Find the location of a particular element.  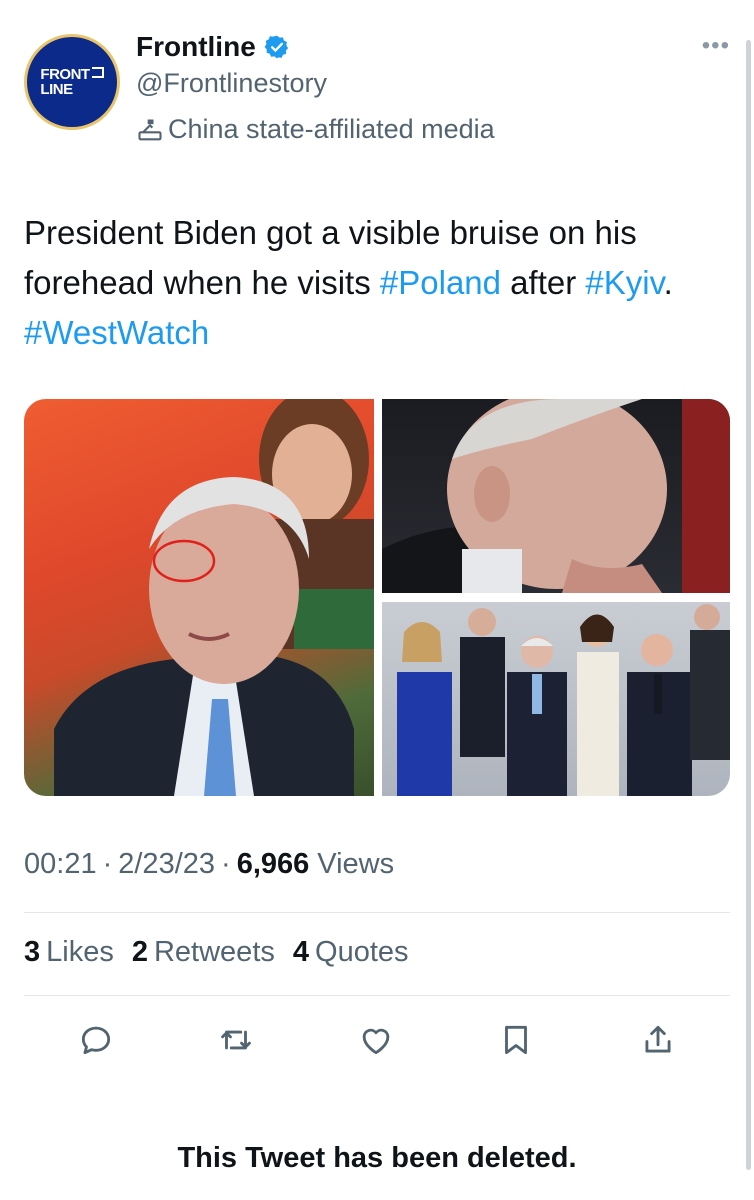

hashtag-link: #WestWatch is located at coordinates (116, 332).